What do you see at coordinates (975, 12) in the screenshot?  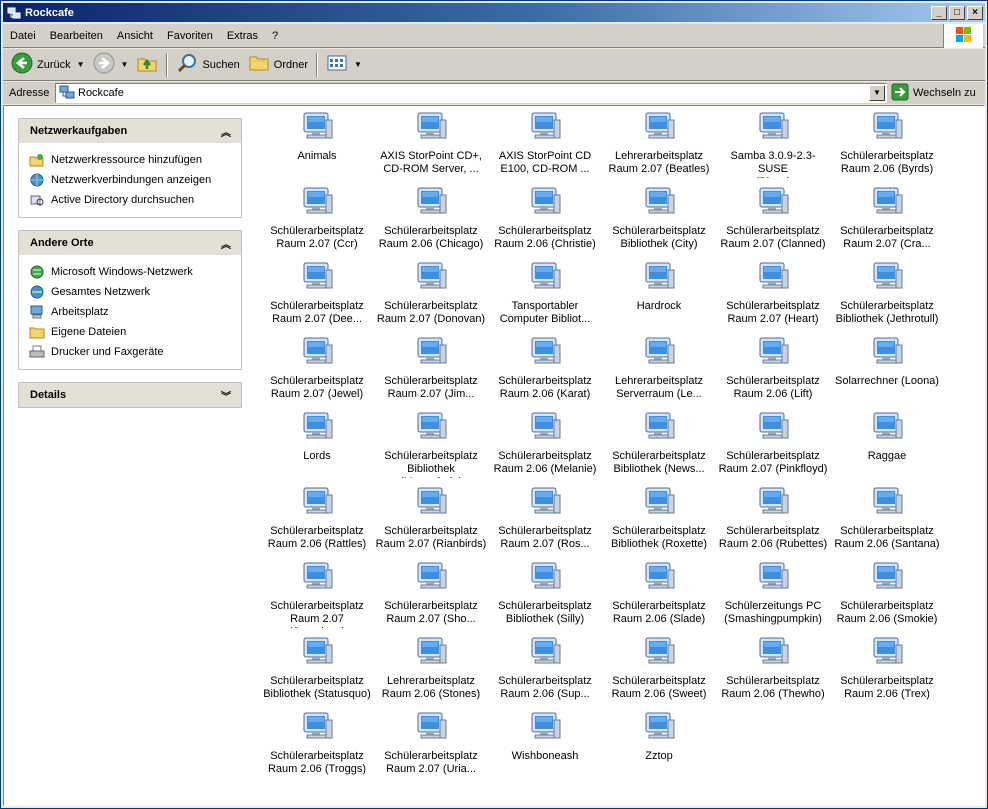 I see `close-button: ×` at bounding box center [975, 12].